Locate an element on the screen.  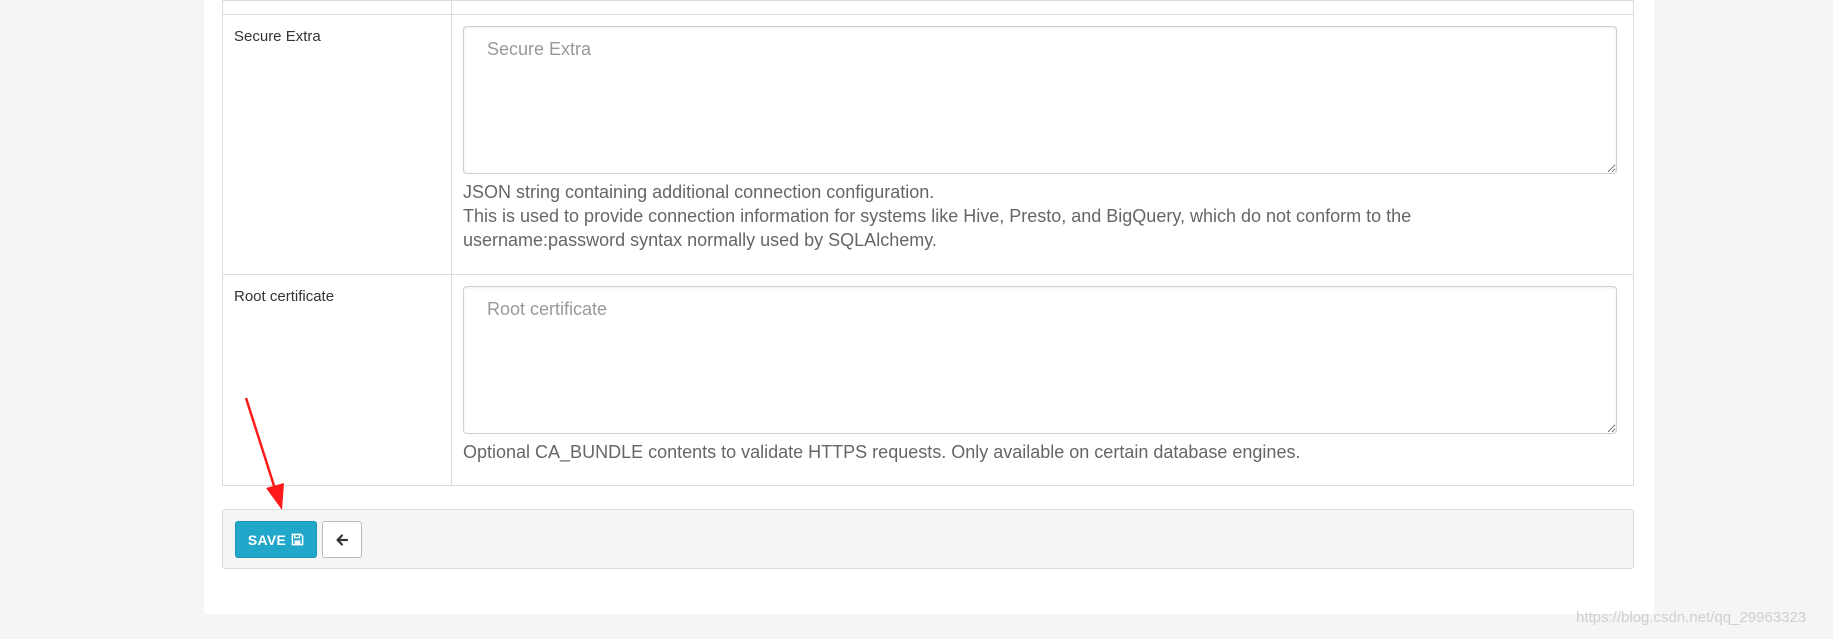
root-certificate-textarea is located at coordinates (1040, 360).